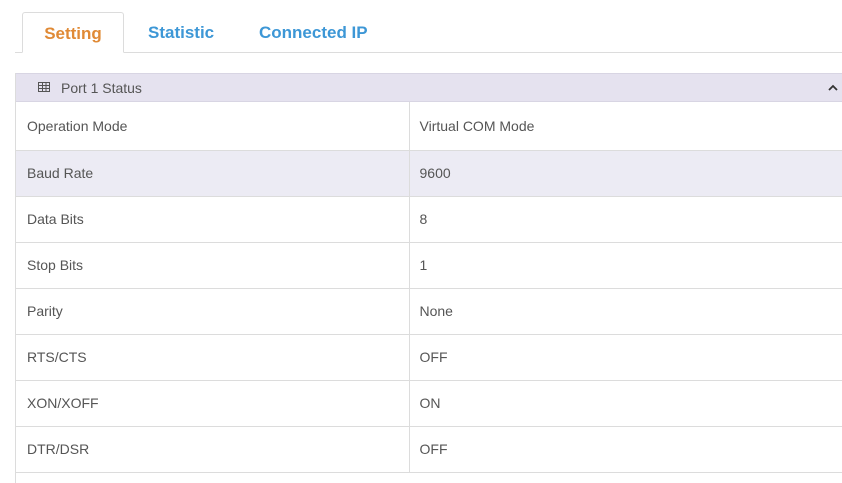  I want to click on table-row: XON/XOFF ON, so click(429, 403).